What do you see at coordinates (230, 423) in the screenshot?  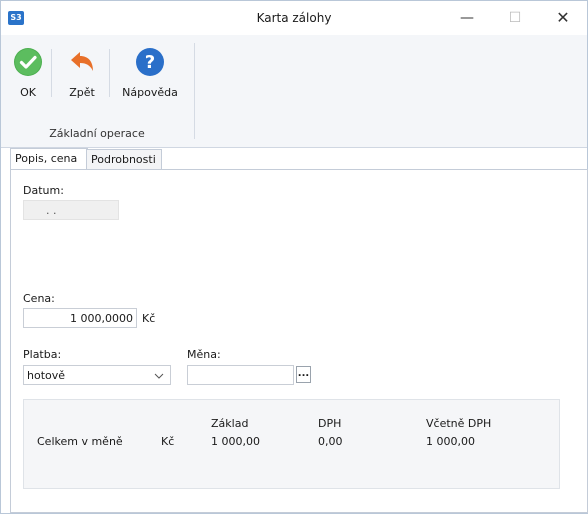 I see `summary-header-zaklad: Základ` at bounding box center [230, 423].